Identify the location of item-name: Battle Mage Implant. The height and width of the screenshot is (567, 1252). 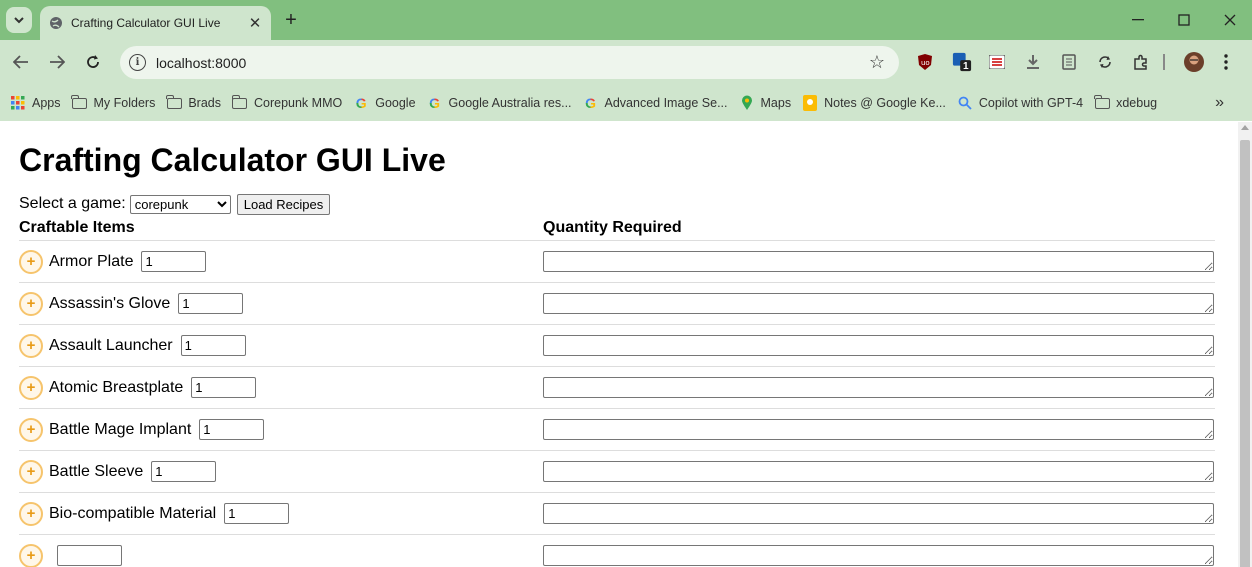
(120, 429).